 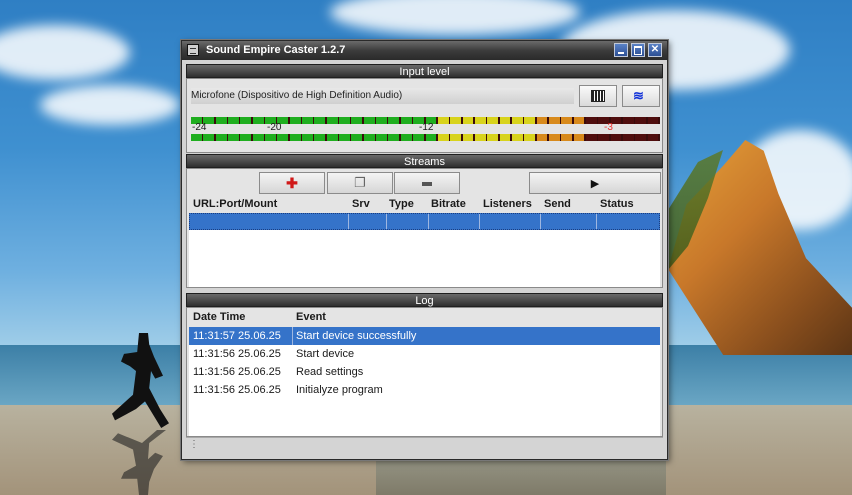 What do you see at coordinates (356, 336) in the screenshot?
I see `log-event: Start device successfully` at bounding box center [356, 336].